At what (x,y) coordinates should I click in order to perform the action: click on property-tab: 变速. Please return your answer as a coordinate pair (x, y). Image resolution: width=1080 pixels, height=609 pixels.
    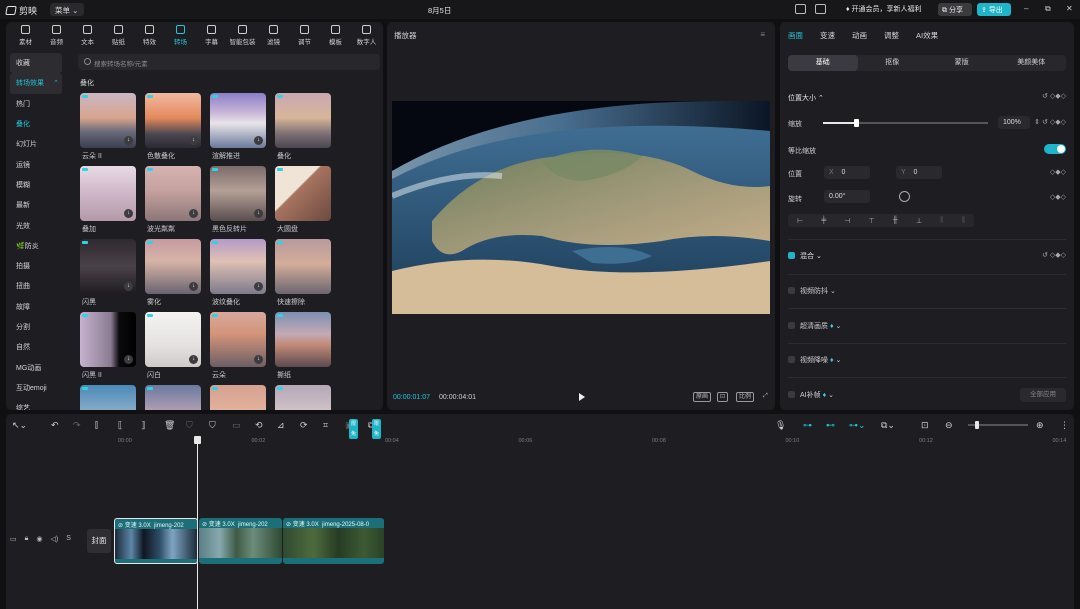
    Looking at the image, I should click on (827, 35).